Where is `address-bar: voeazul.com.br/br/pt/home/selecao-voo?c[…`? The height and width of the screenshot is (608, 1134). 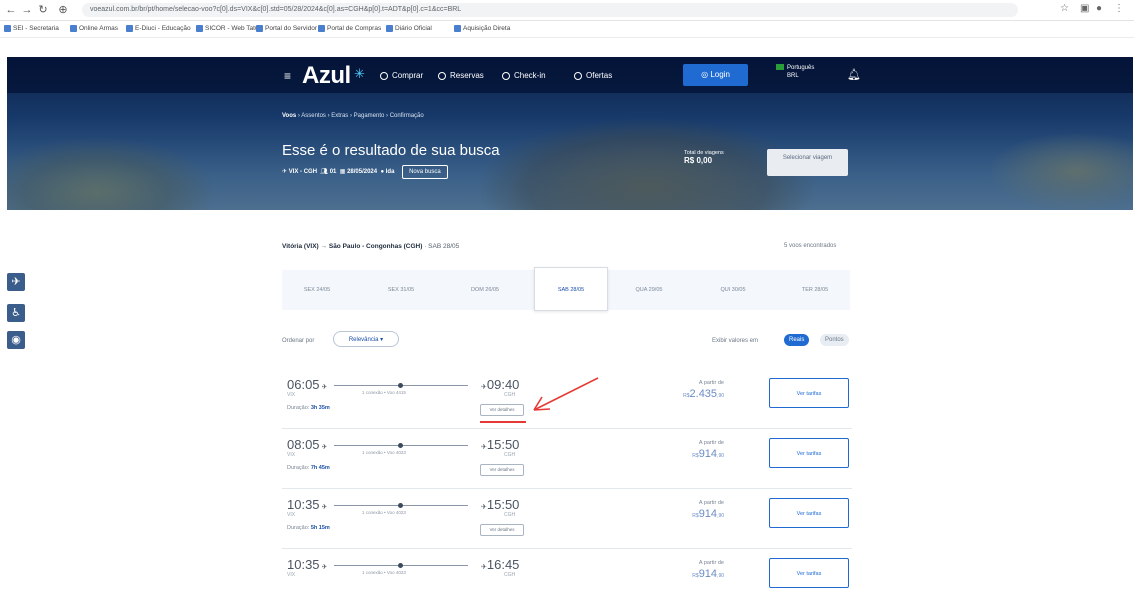
address-bar: voeazul.com.br/br/pt/home/selecao-voo?c[… is located at coordinates (550, 10).